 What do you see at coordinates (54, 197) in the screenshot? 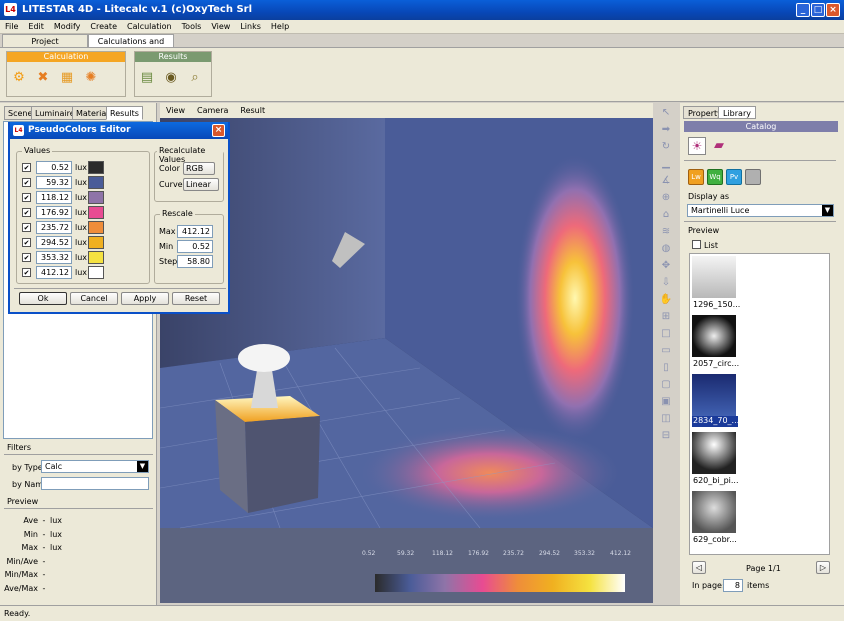
I see `value-input: 118.12` at bounding box center [54, 197].